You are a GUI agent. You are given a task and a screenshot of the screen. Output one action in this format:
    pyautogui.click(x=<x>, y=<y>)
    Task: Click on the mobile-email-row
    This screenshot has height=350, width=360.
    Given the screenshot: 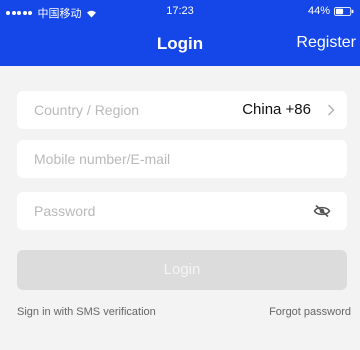 What is the action you would take?
    pyautogui.click(x=182, y=159)
    